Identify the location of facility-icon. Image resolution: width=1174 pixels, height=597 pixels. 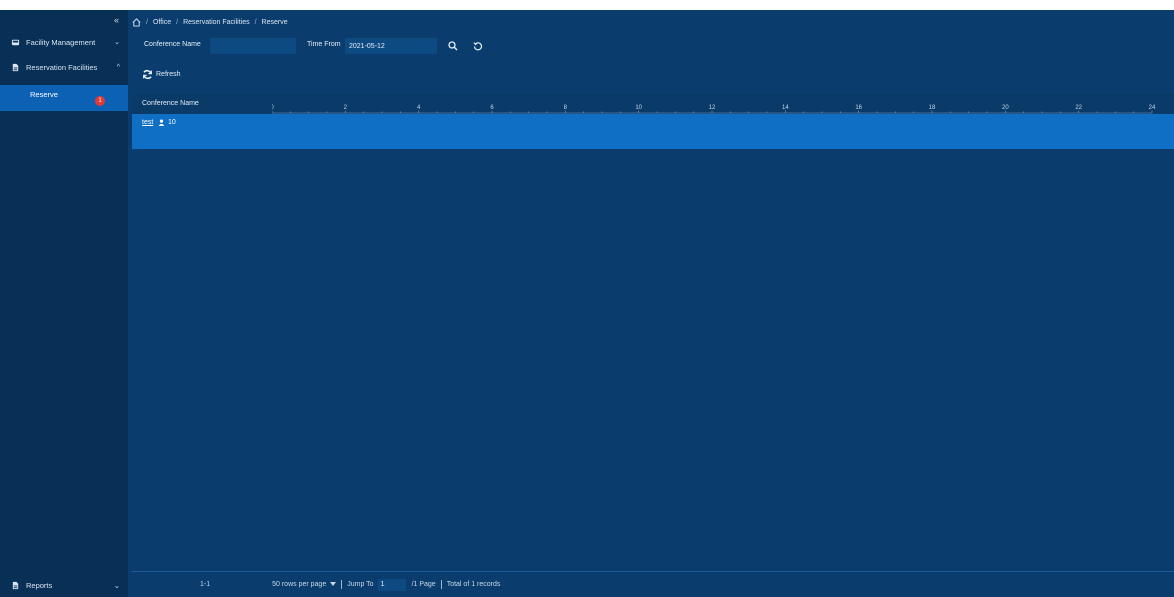
(15, 42).